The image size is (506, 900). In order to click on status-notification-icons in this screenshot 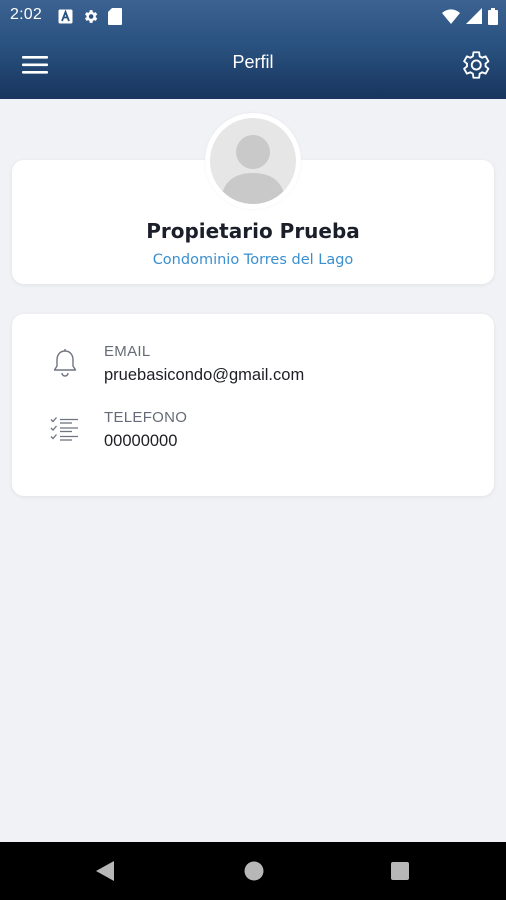, I will do `click(90, 16)`.